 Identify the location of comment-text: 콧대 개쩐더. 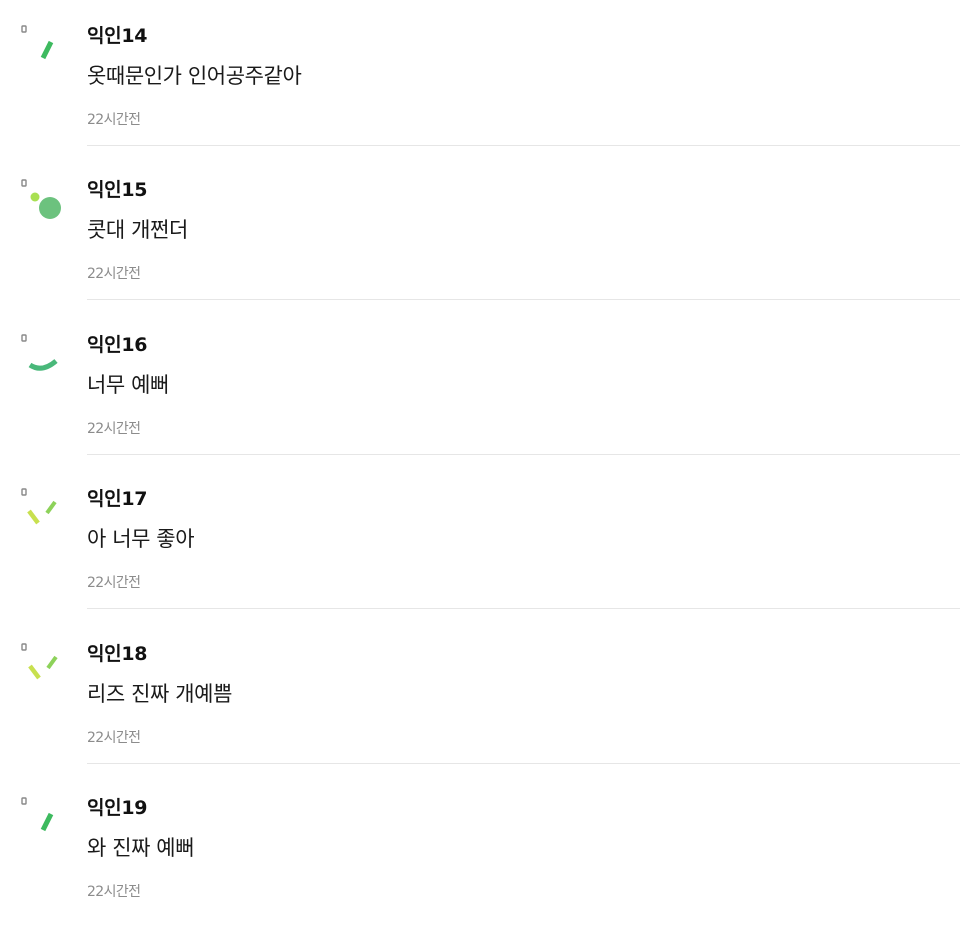
(137, 230).